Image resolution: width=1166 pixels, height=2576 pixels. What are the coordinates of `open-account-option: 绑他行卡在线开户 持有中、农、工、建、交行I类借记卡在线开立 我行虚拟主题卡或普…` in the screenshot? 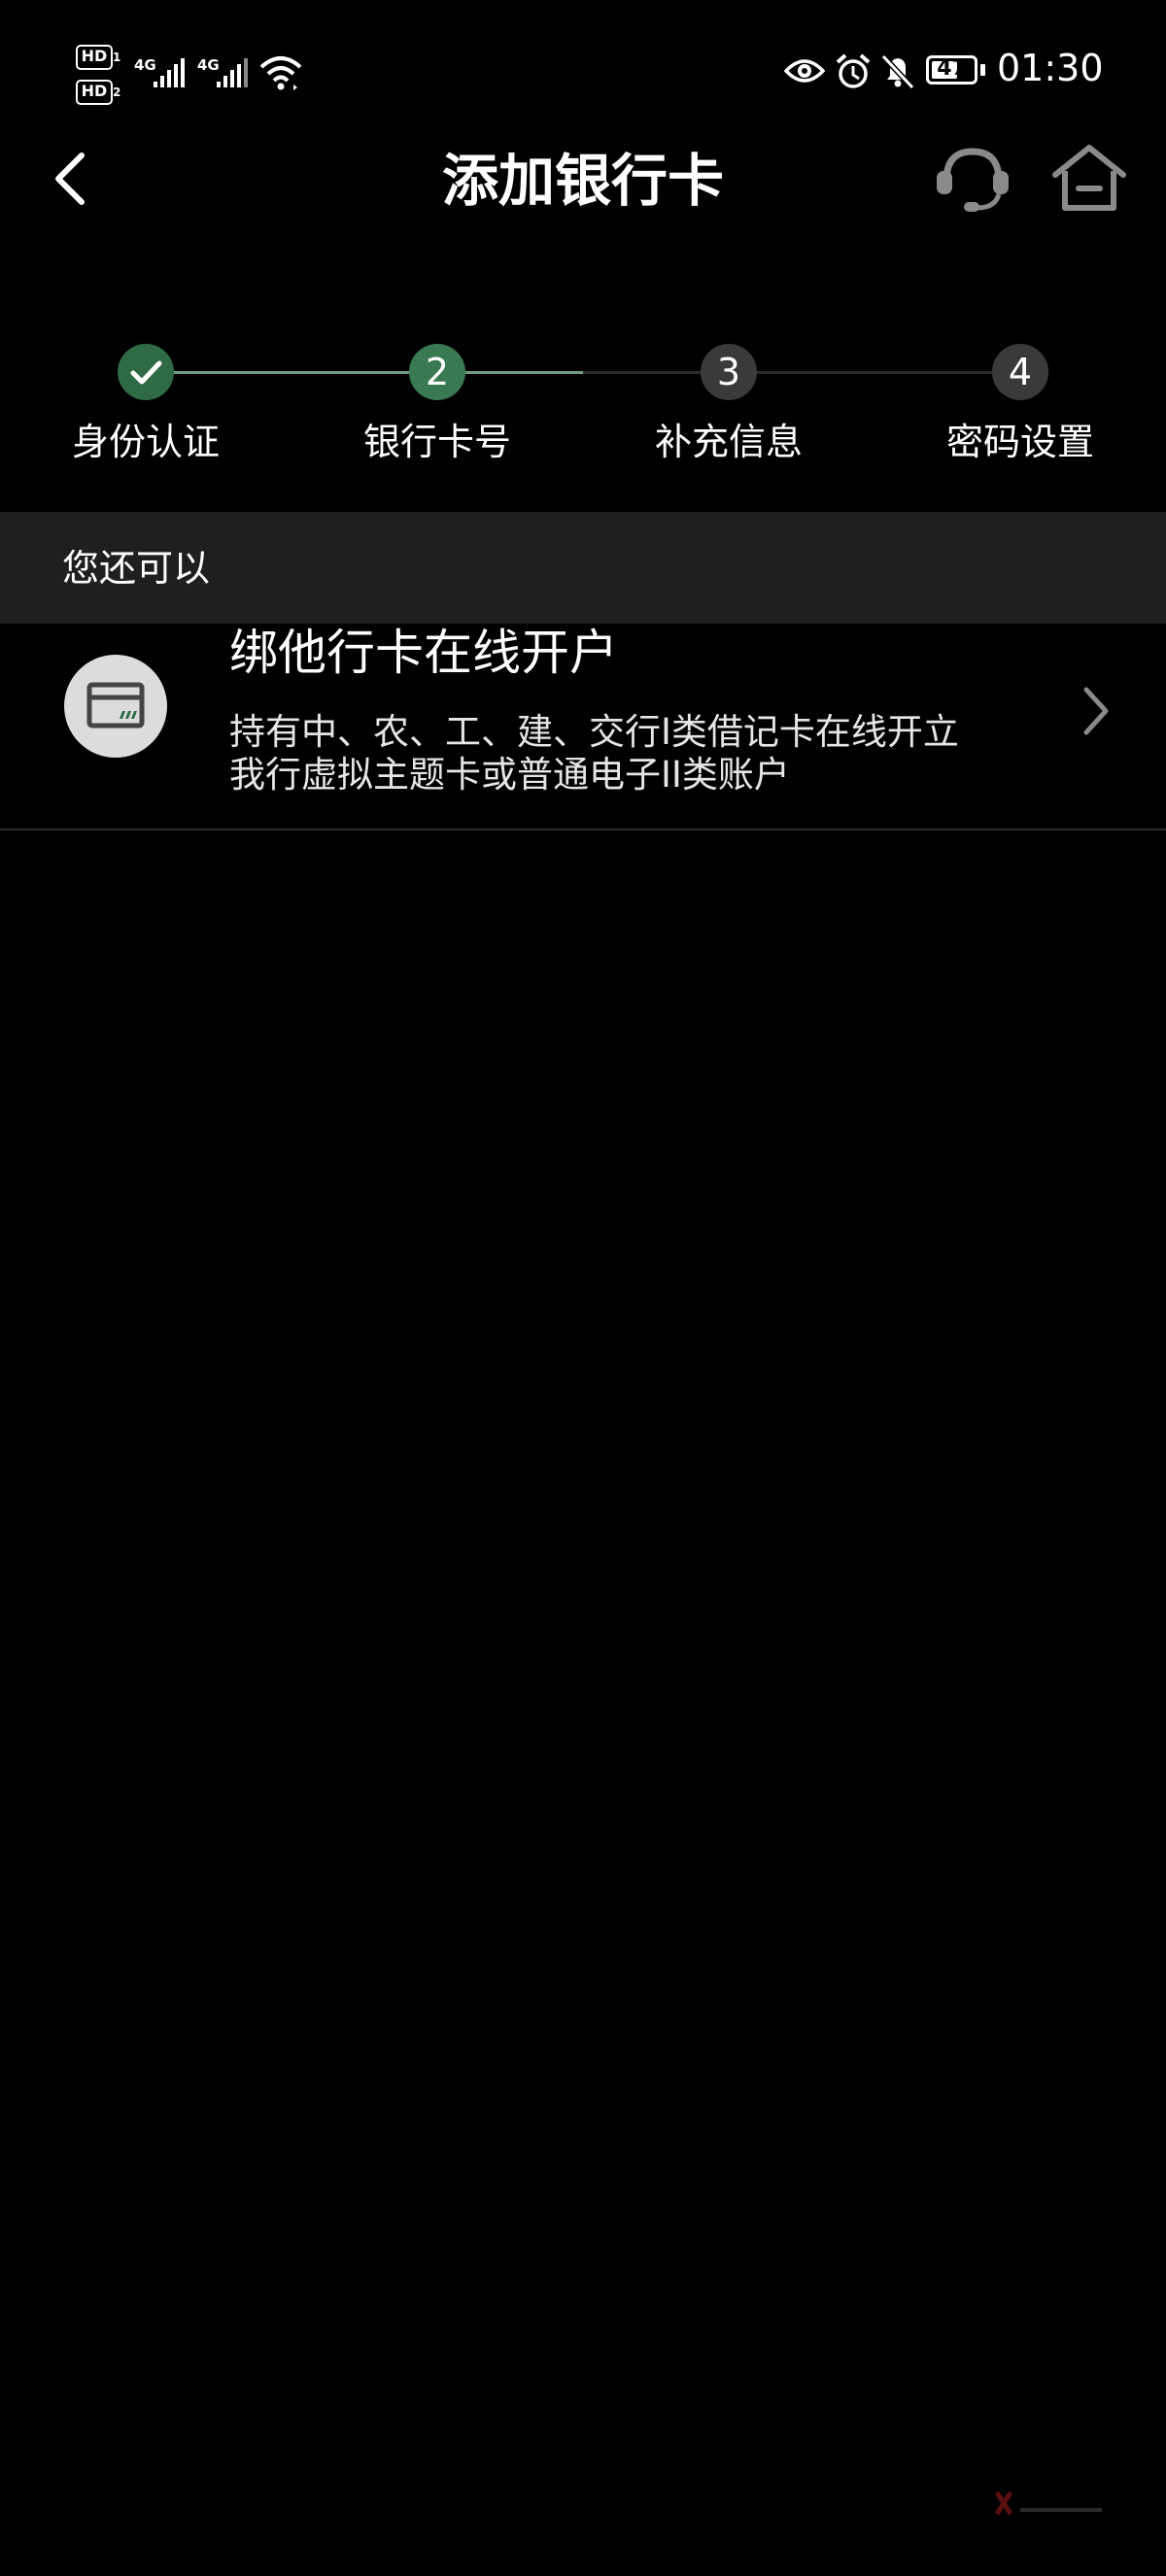 It's located at (583, 727).